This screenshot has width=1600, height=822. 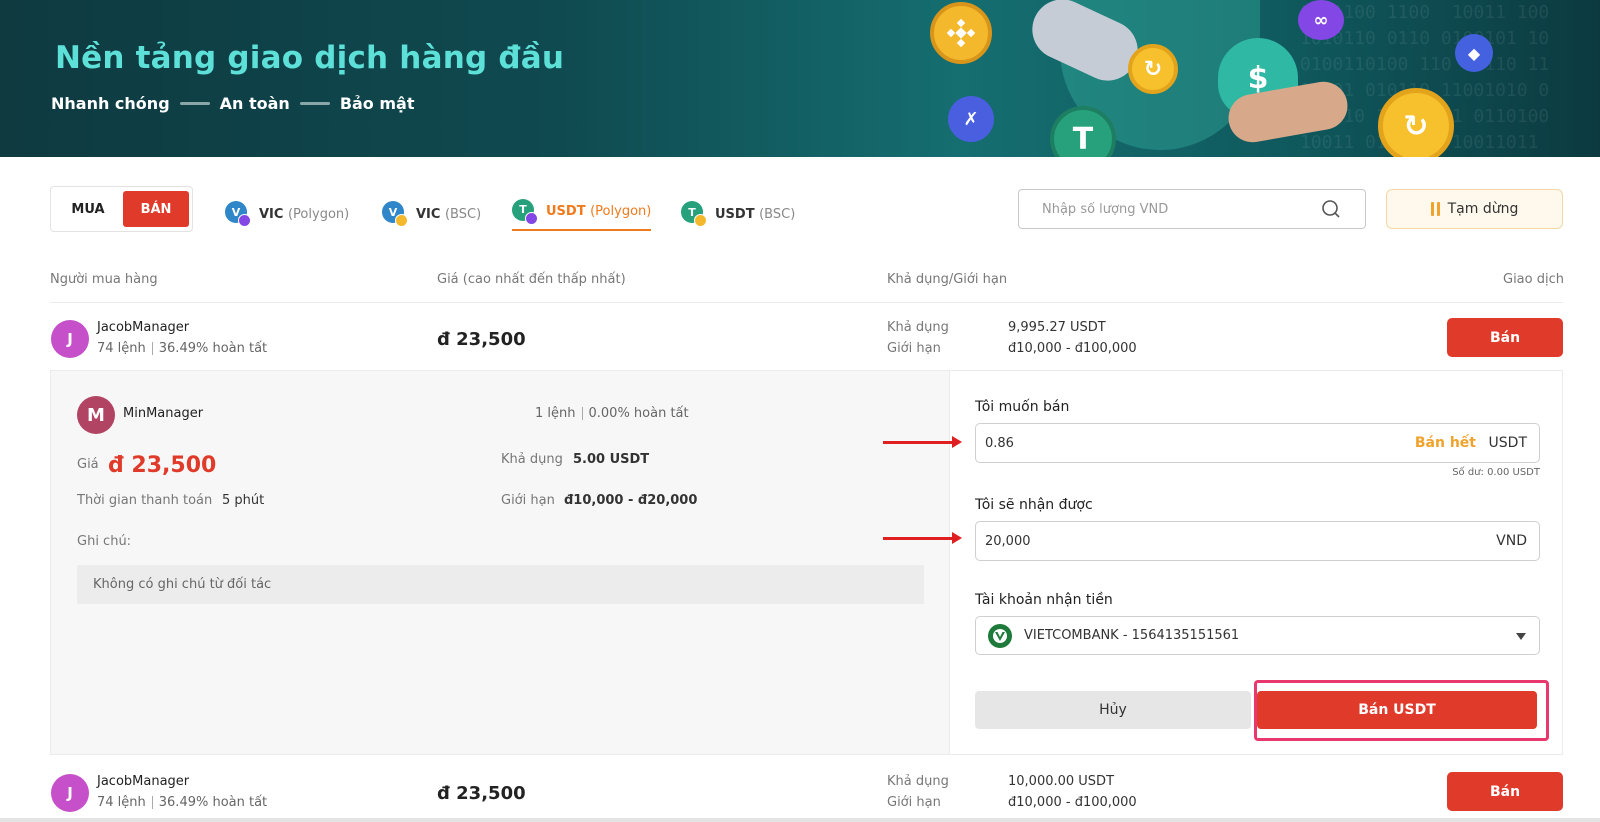 I want to click on polygon-coin-icon: ∞, so click(x=1321, y=20).